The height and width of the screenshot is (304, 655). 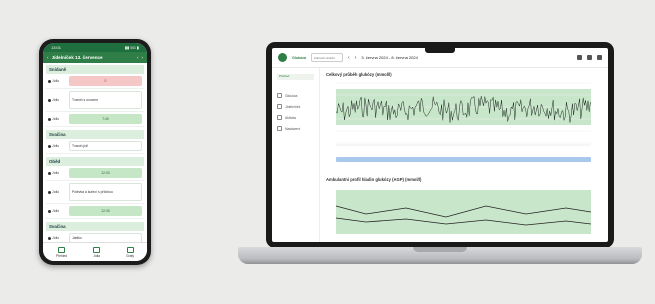 What do you see at coordinates (440, 255) in the screenshot?
I see `laptop-base` at bounding box center [440, 255].